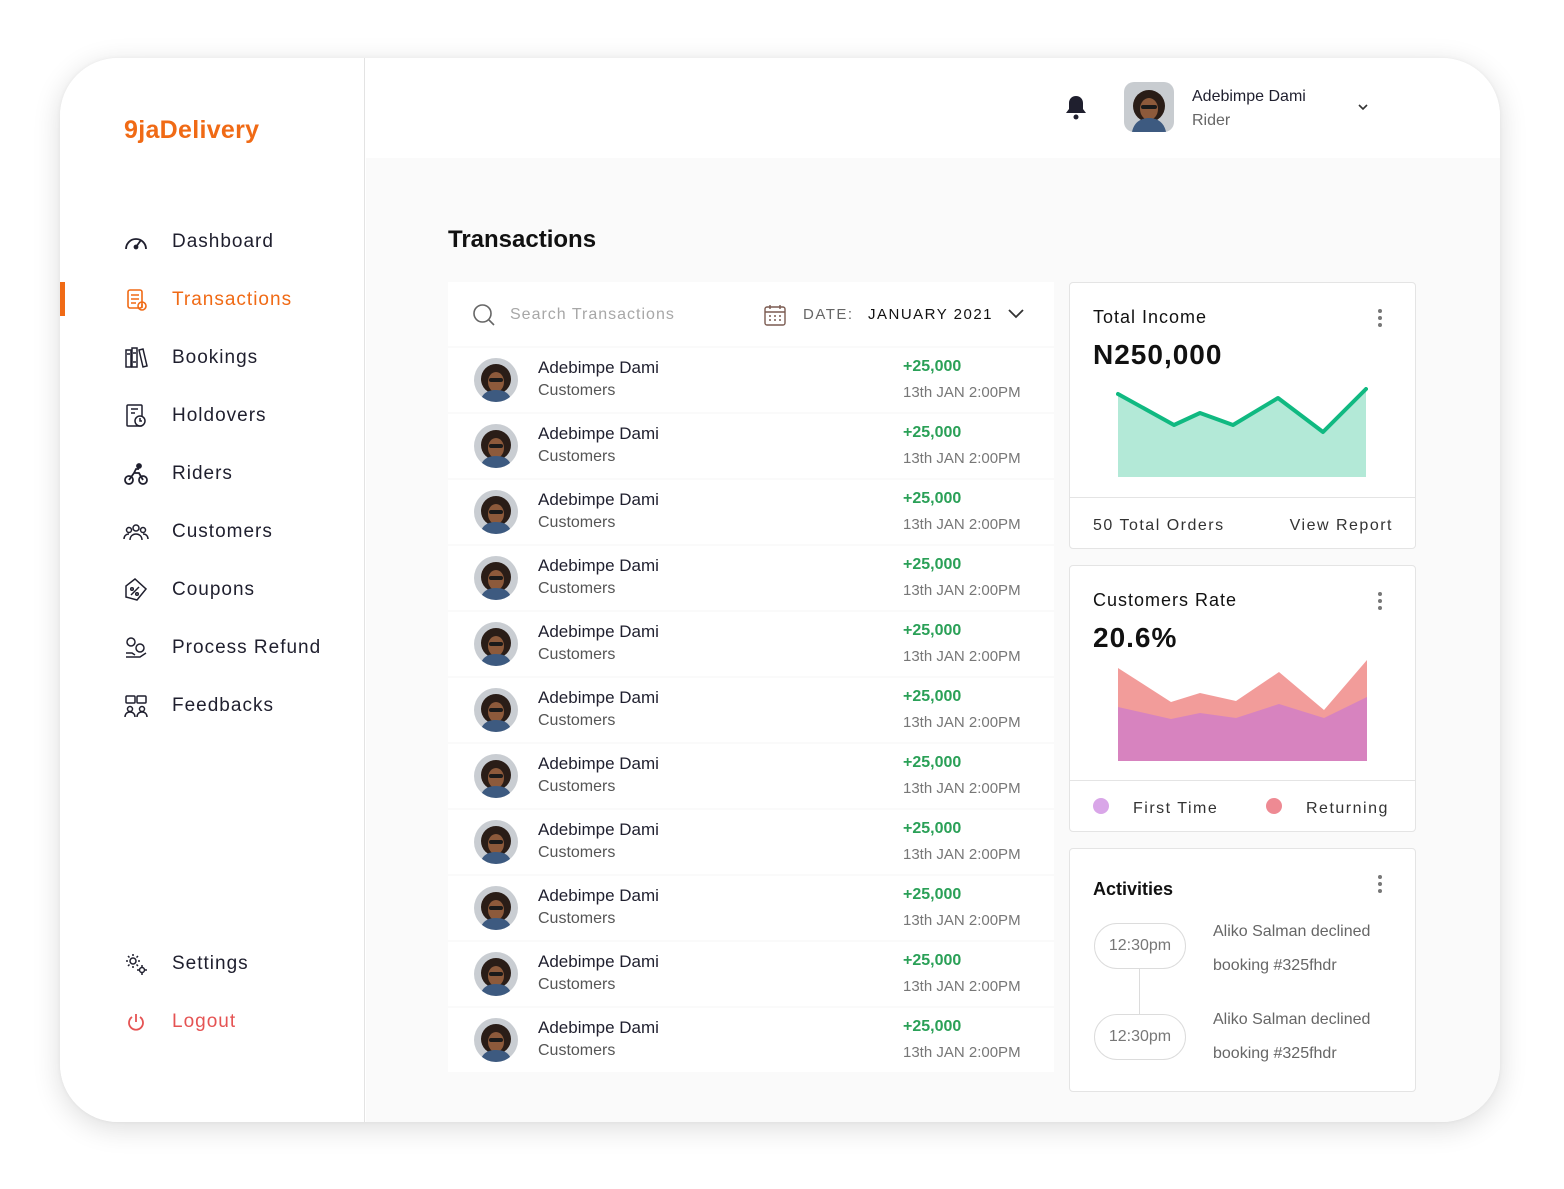  Describe the element at coordinates (136, 706) in the screenshot. I see `feedback-icon` at that location.